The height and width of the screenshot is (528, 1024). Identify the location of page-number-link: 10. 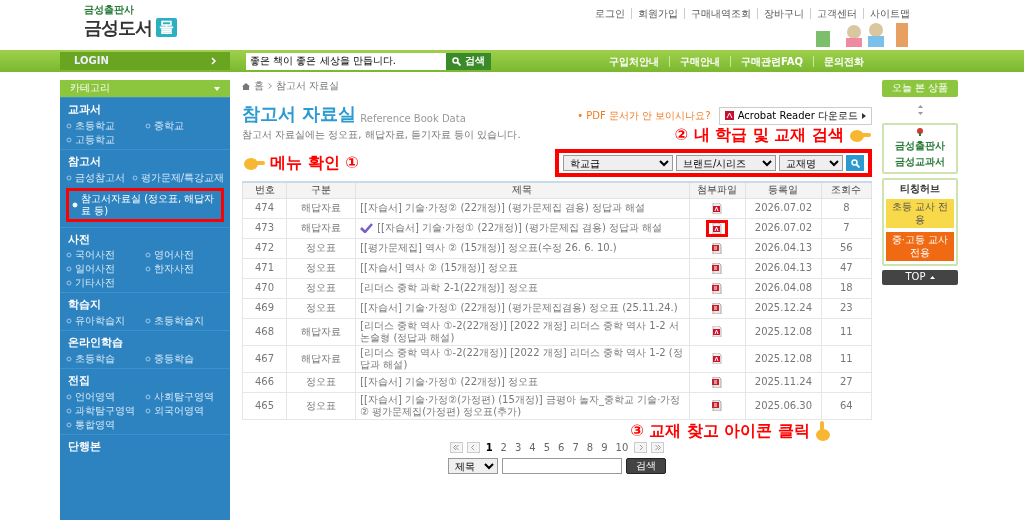
(622, 447).